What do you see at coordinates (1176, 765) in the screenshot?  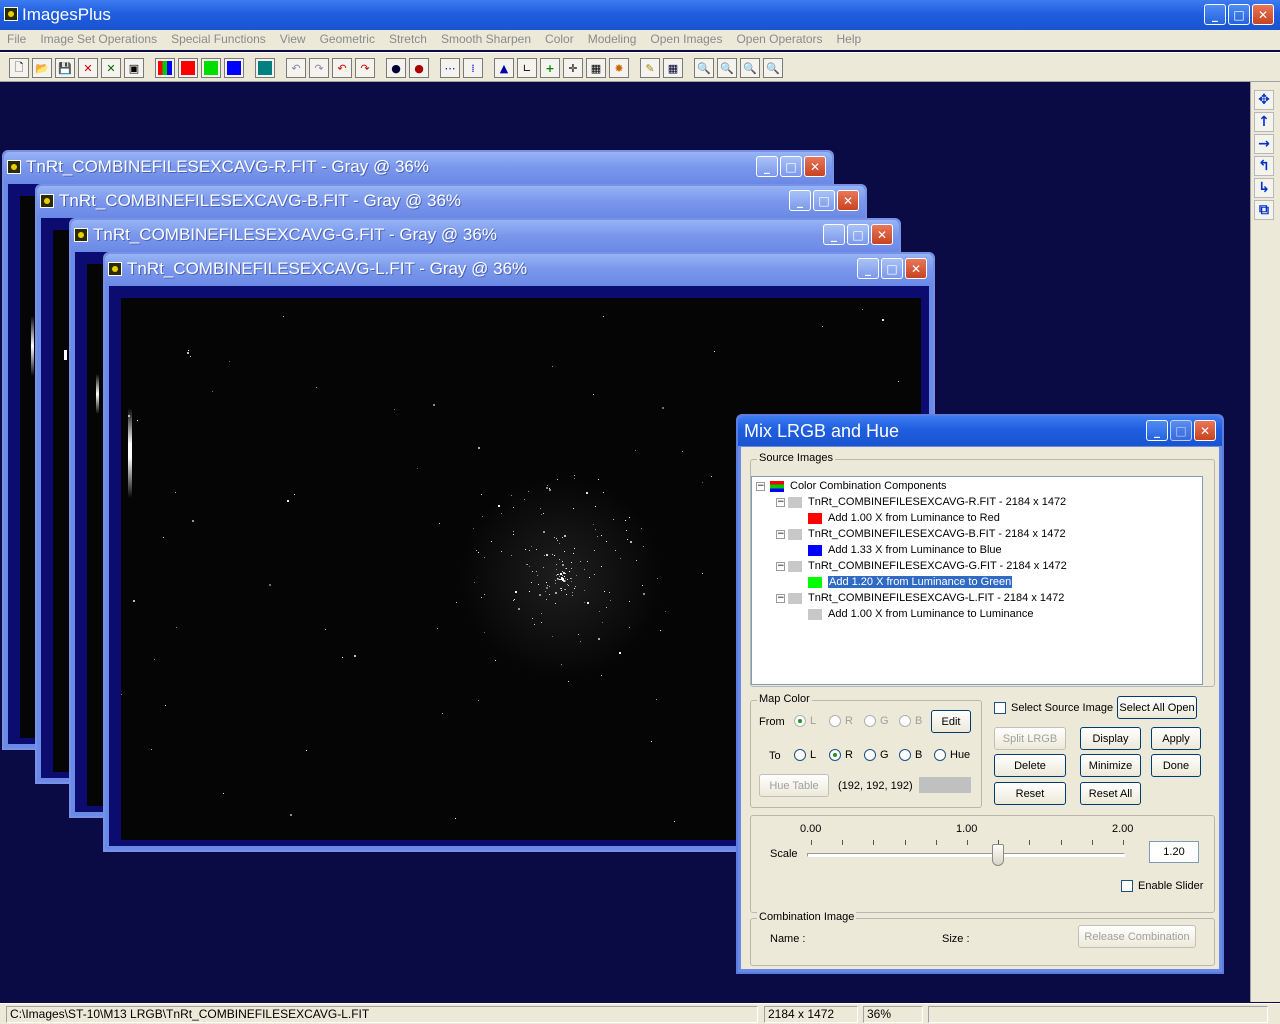 I see `done-button: Done` at bounding box center [1176, 765].